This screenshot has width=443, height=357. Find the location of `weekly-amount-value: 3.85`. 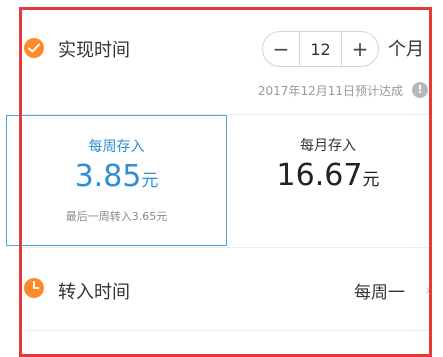

weekly-amount-value: 3.85 is located at coordinates (108, 176).